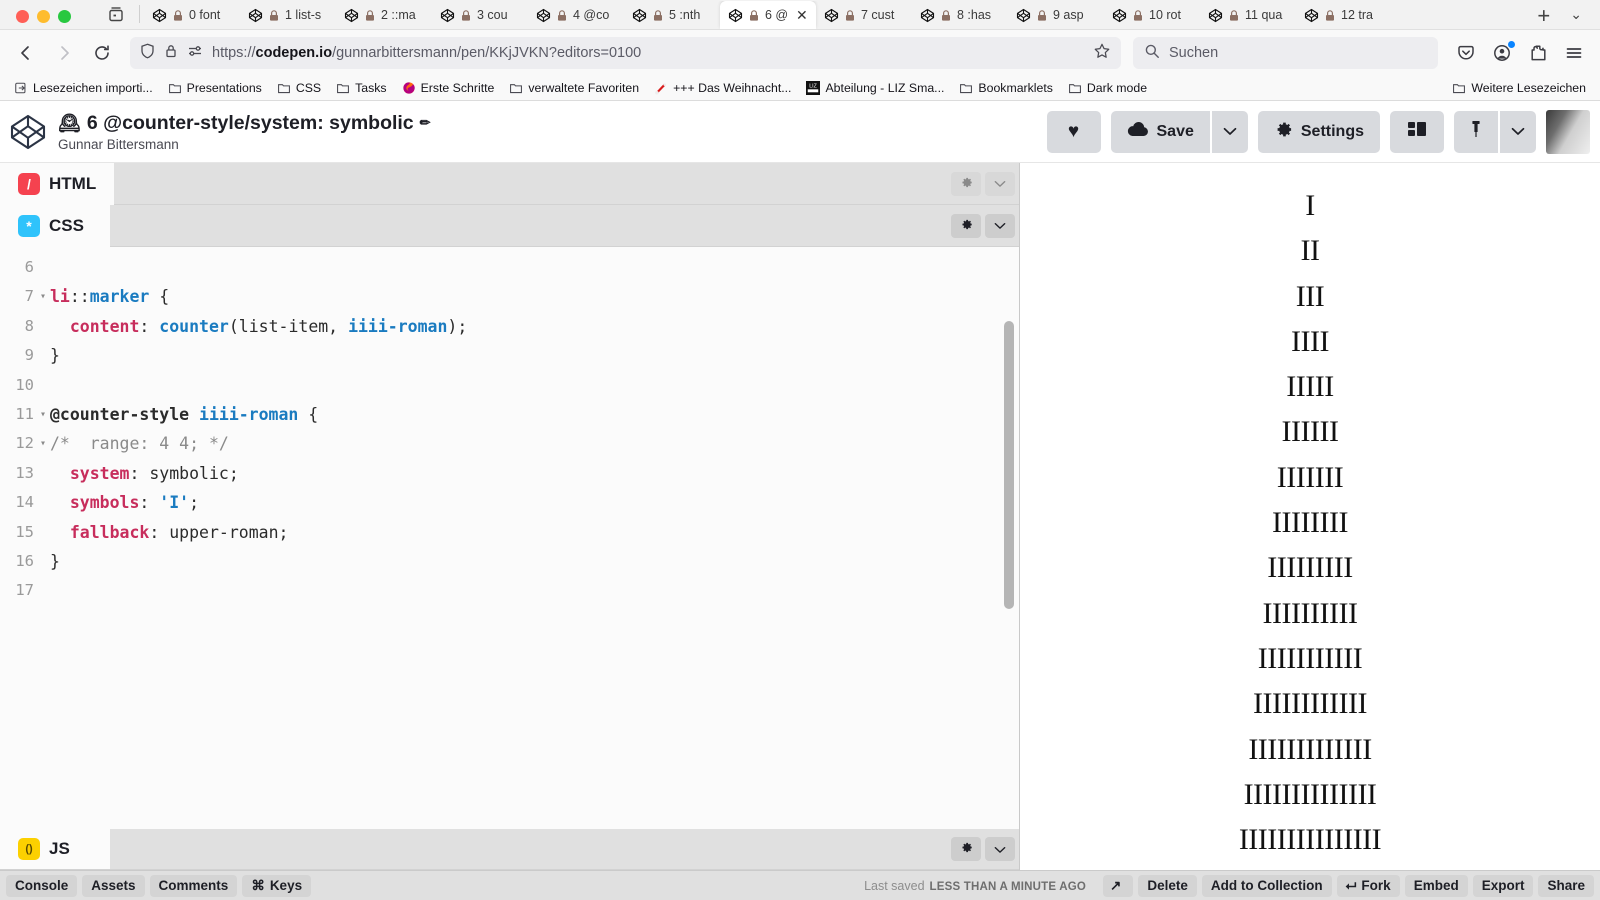 Image resolution: width=1600 pixels, height=900 pixels. What do you see at coordinates (171, 53) in the screenshot?
I see `lock-icon` at bounding box center [171, 53].